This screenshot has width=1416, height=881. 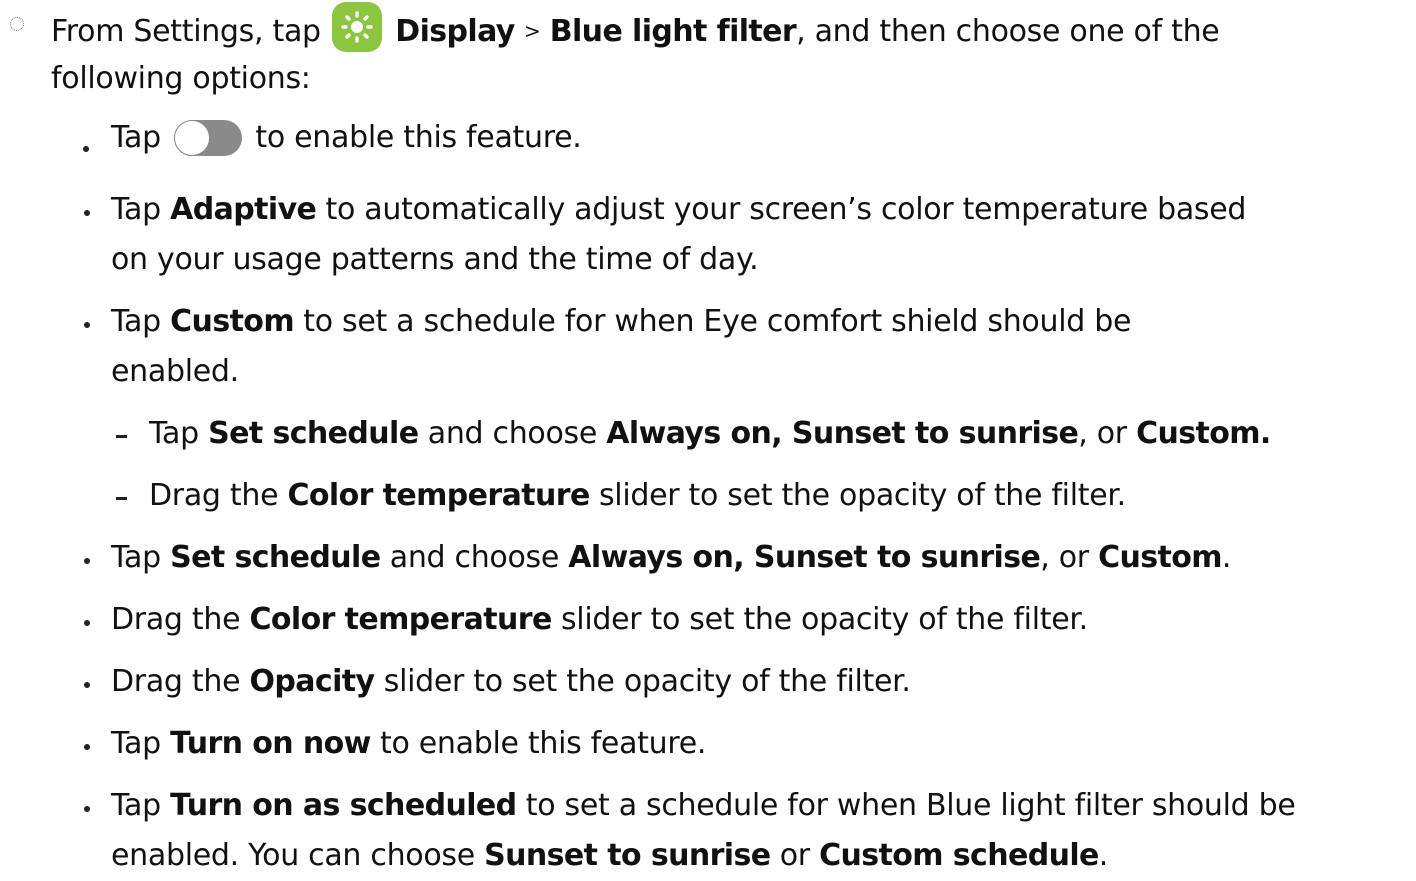 What do you see at coordinates (455, 31) in the screenshot?
I see `path-display: Display` at bounding box center [455, 31].